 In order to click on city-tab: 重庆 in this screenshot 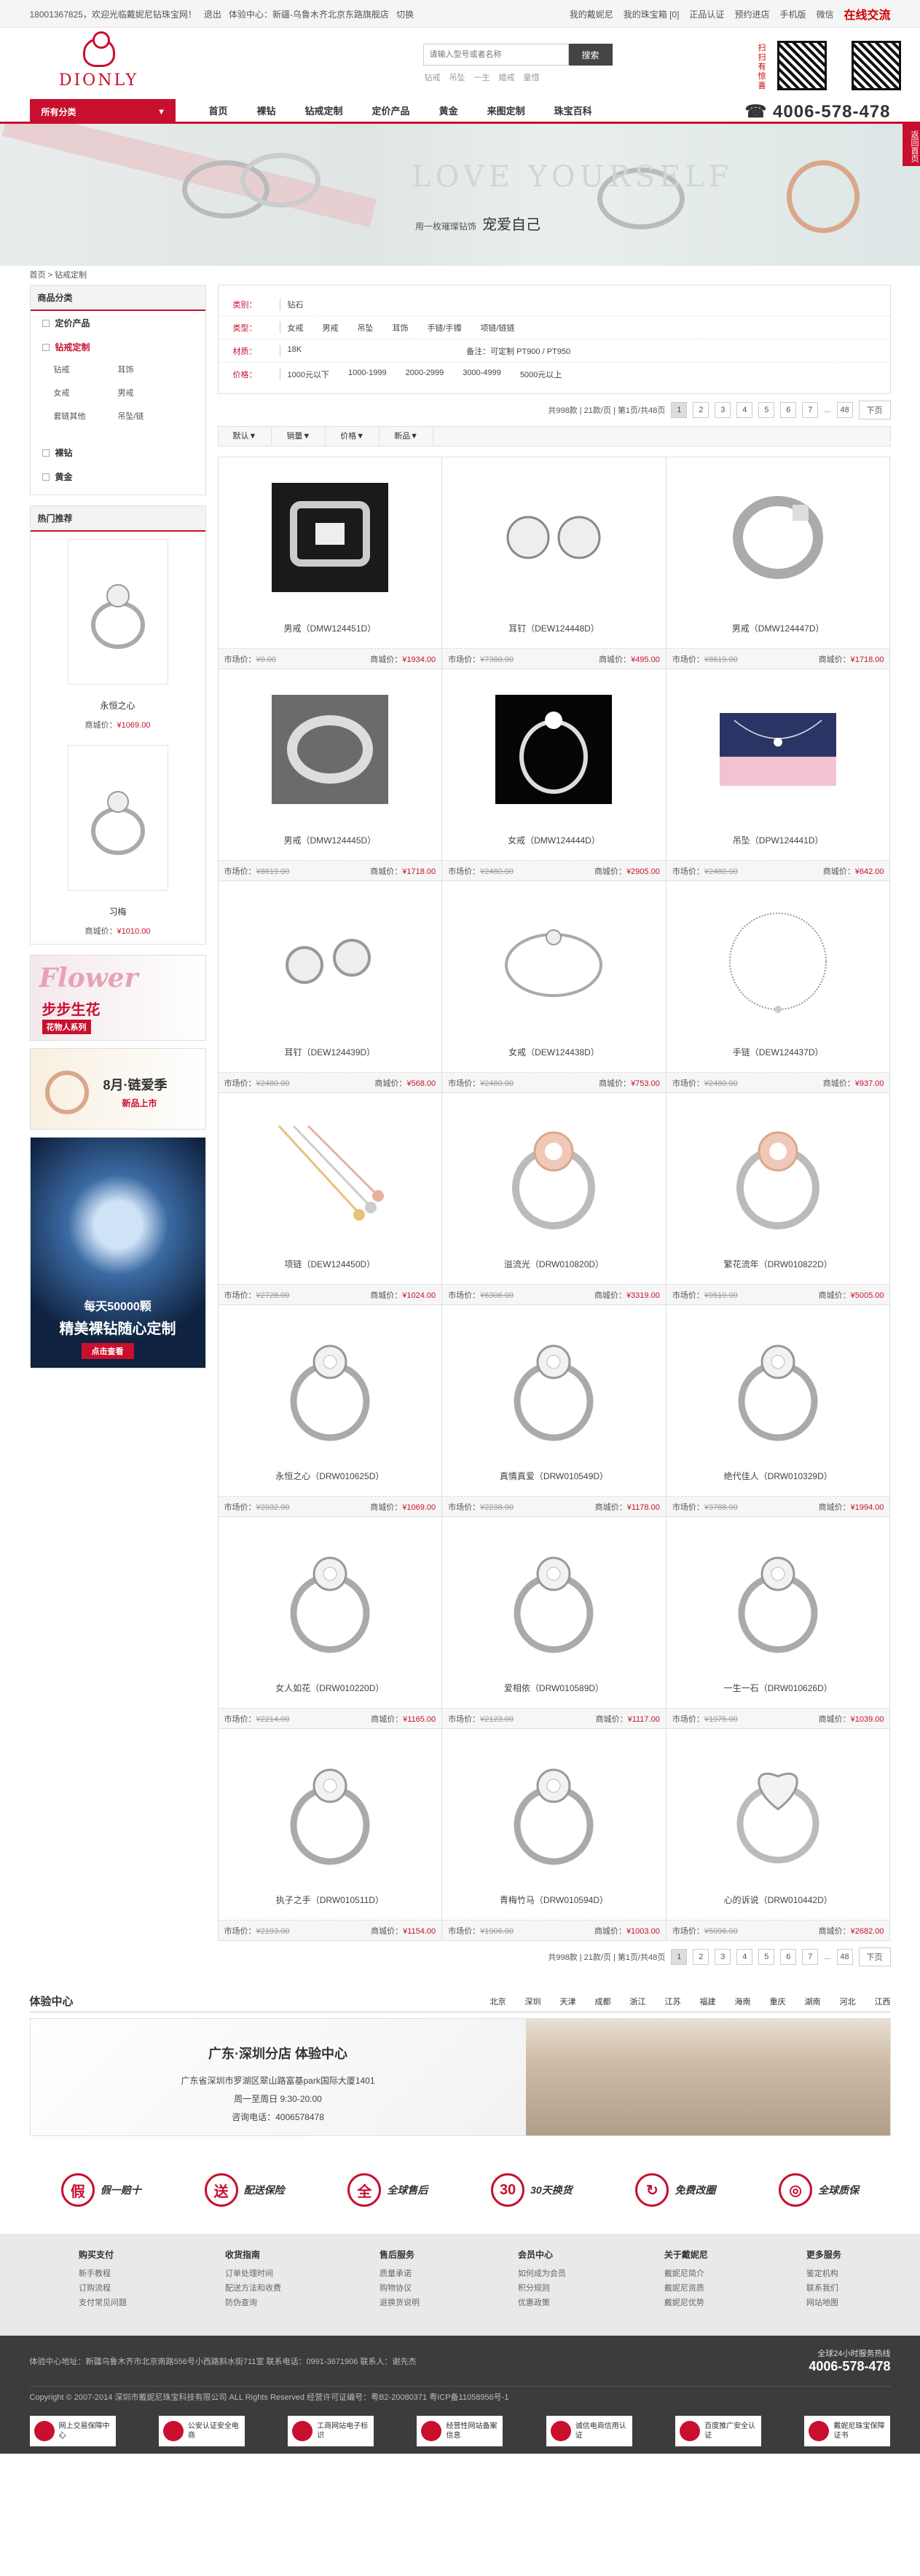, I will do `click(778, 2001)`.